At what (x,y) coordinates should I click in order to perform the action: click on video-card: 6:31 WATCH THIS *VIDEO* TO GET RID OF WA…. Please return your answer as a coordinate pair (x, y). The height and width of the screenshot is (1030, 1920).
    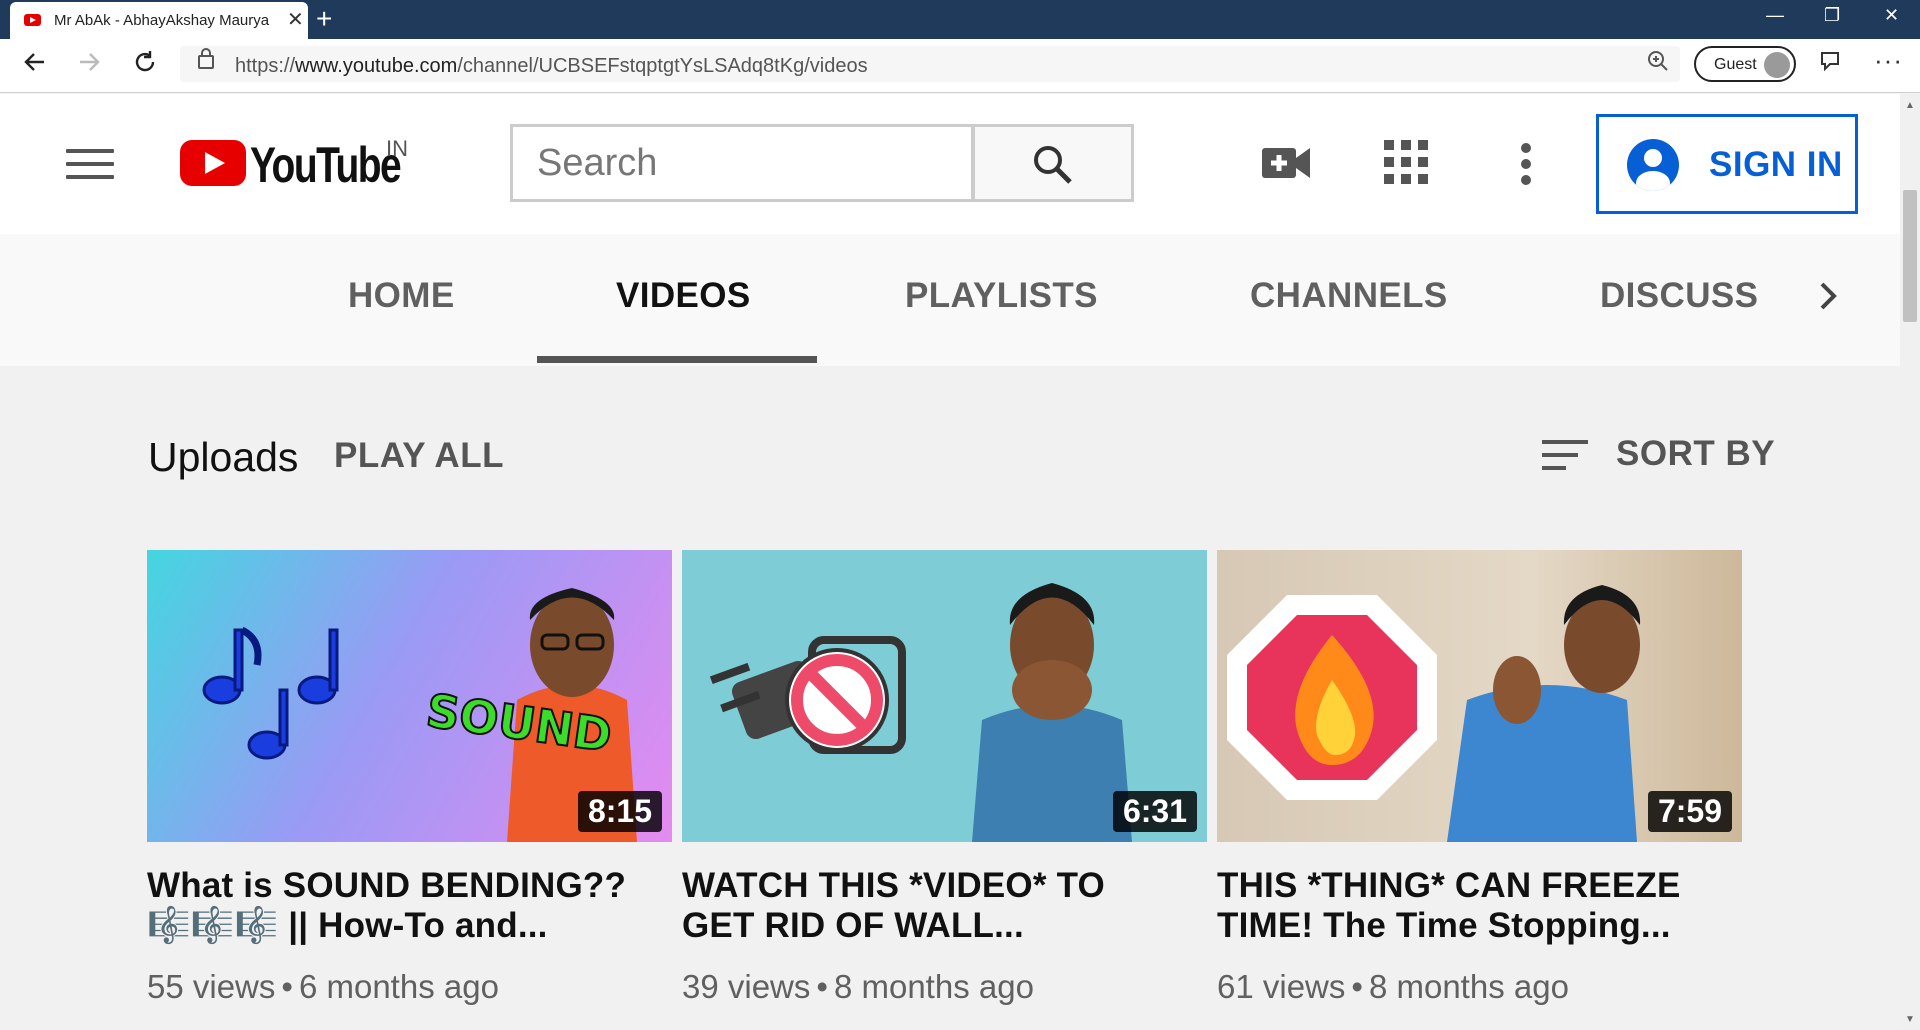
    Looking at the image, I should click on (944, 778).